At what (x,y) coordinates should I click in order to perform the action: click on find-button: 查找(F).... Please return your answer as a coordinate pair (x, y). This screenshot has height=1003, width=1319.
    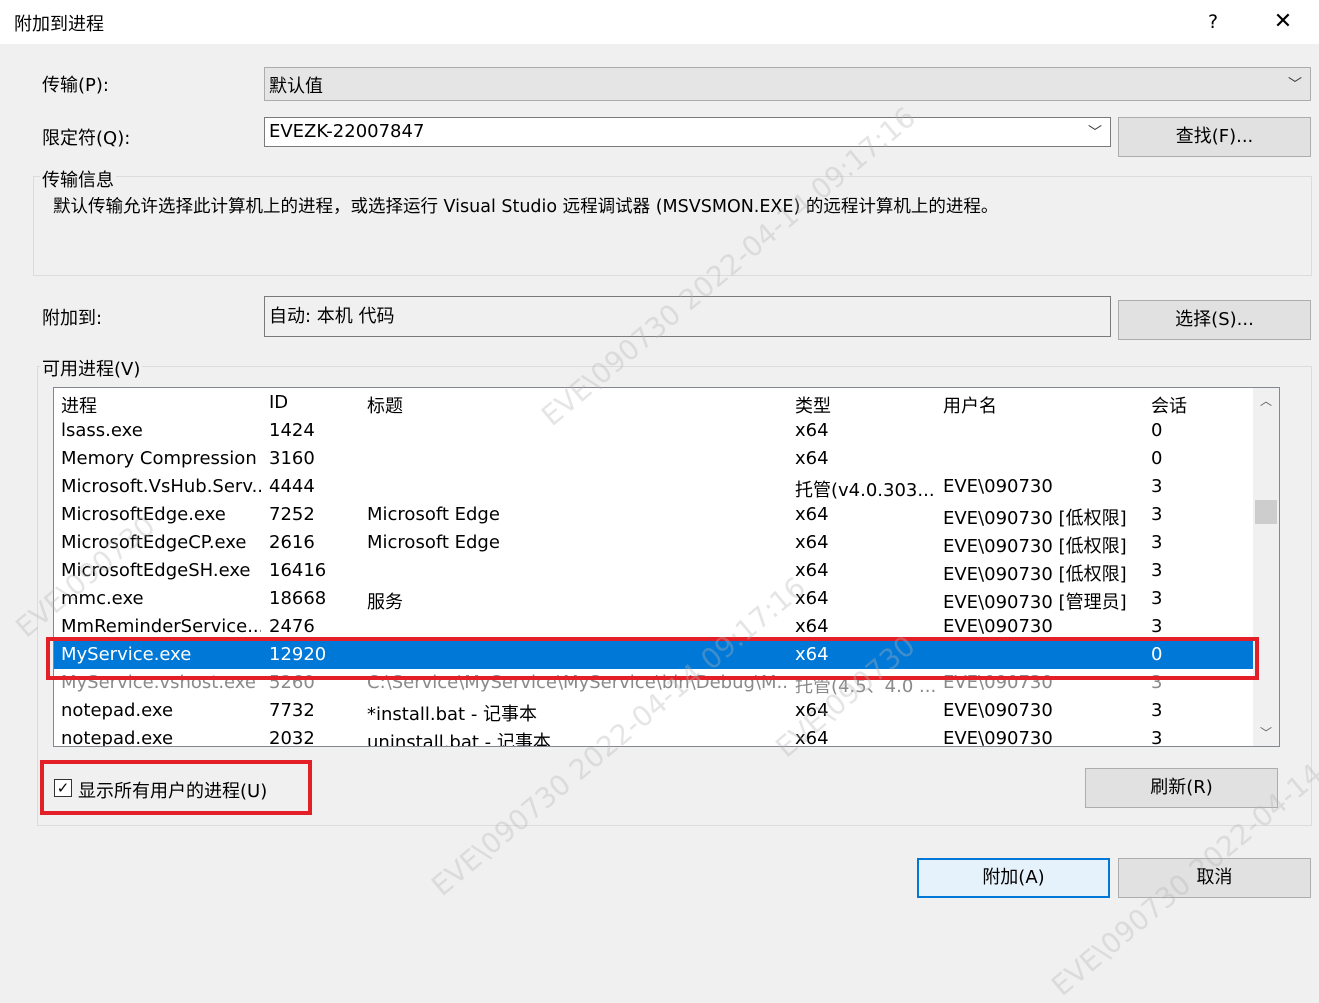
    Looking at the image, I should click on (1214, 137).